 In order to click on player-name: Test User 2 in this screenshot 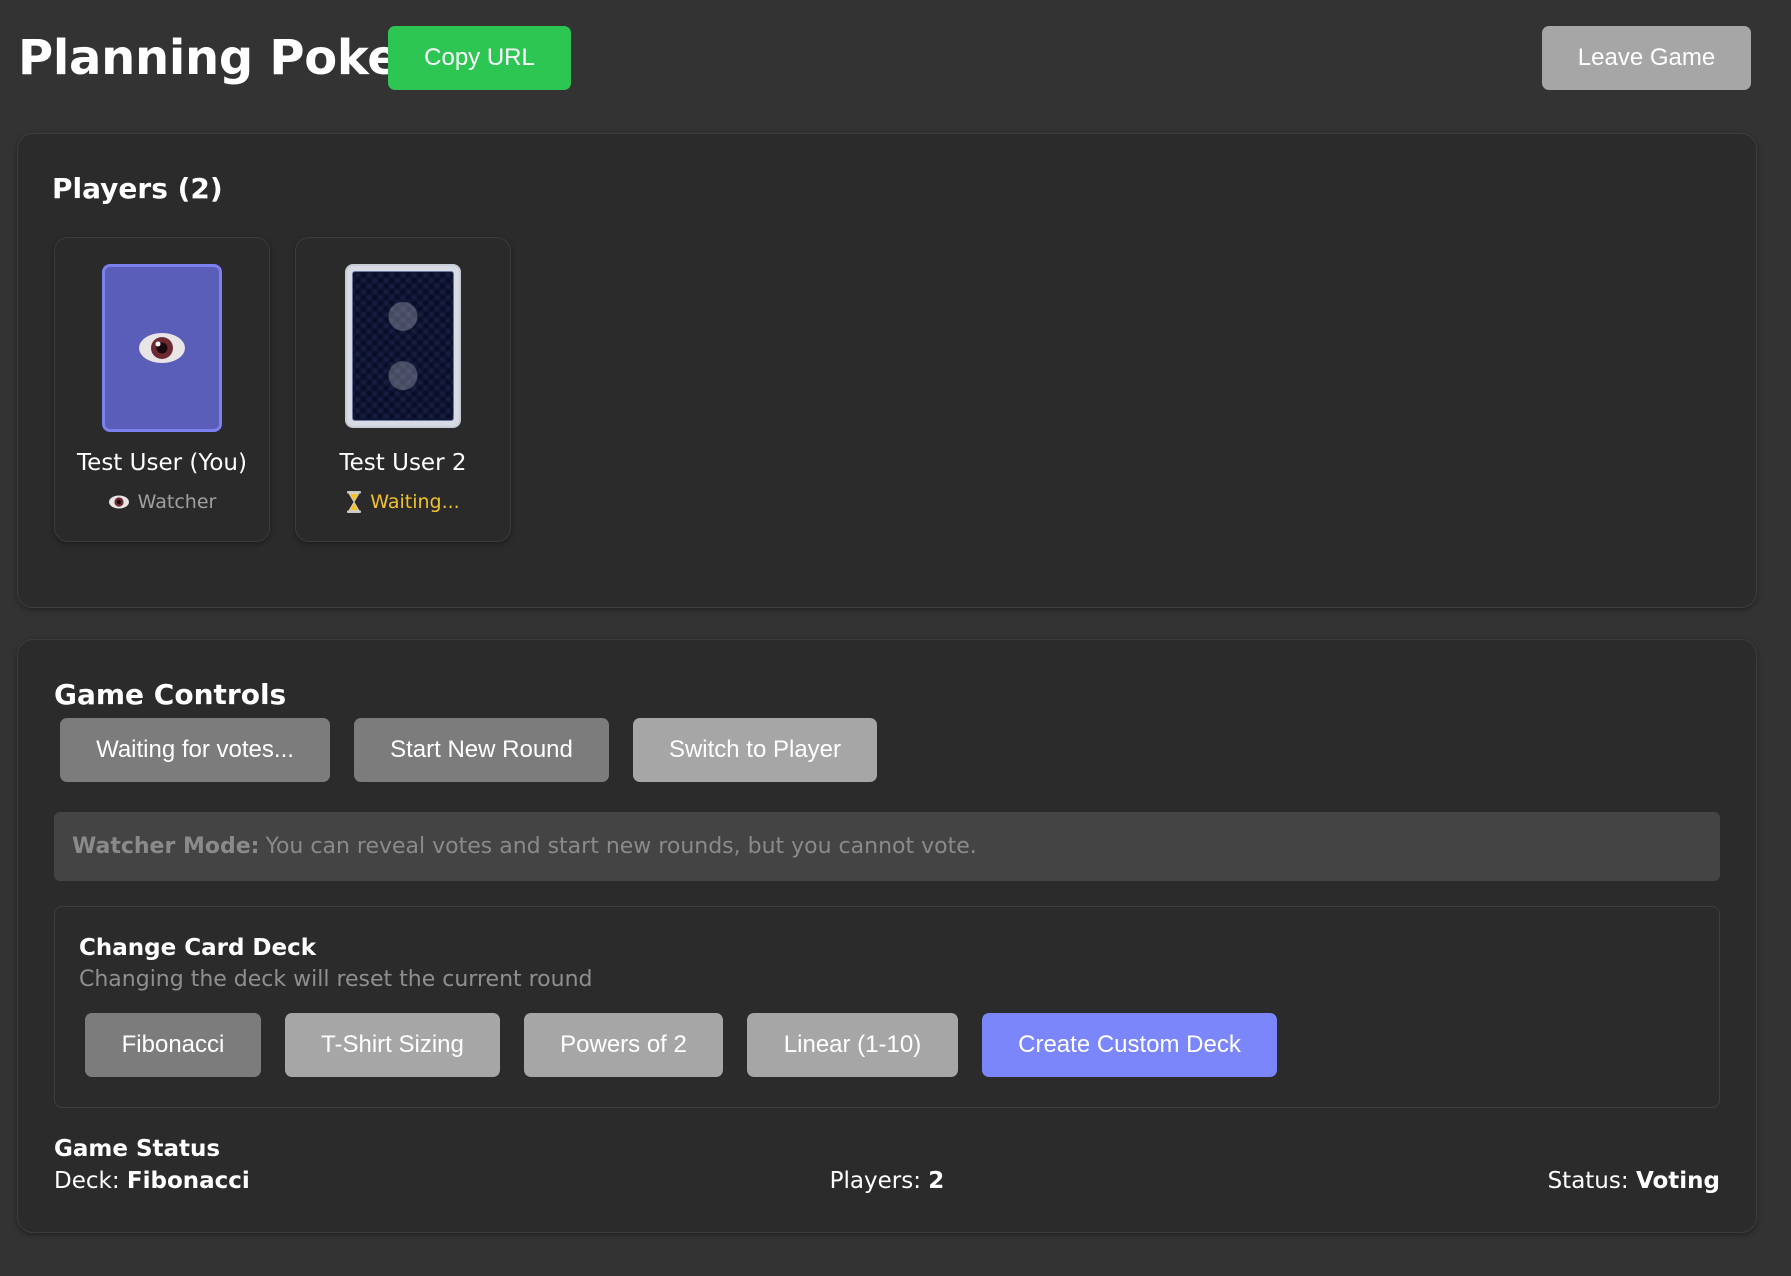, I will do `click(403, 463)`.